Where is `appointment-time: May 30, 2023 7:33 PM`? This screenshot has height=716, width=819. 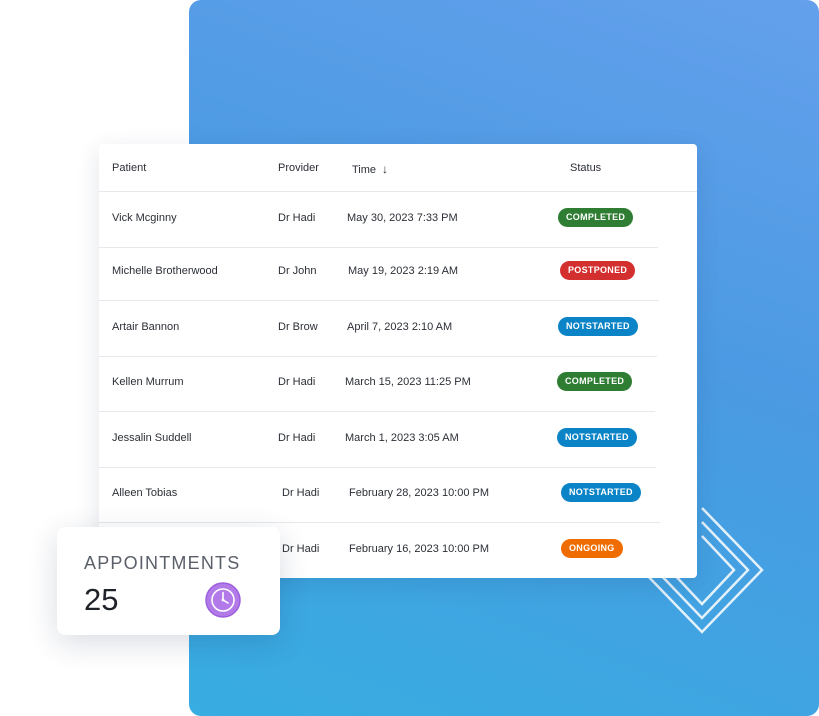 appointment-time: May 30, 2023 7:33 PM is located at coordinates (402, 218).